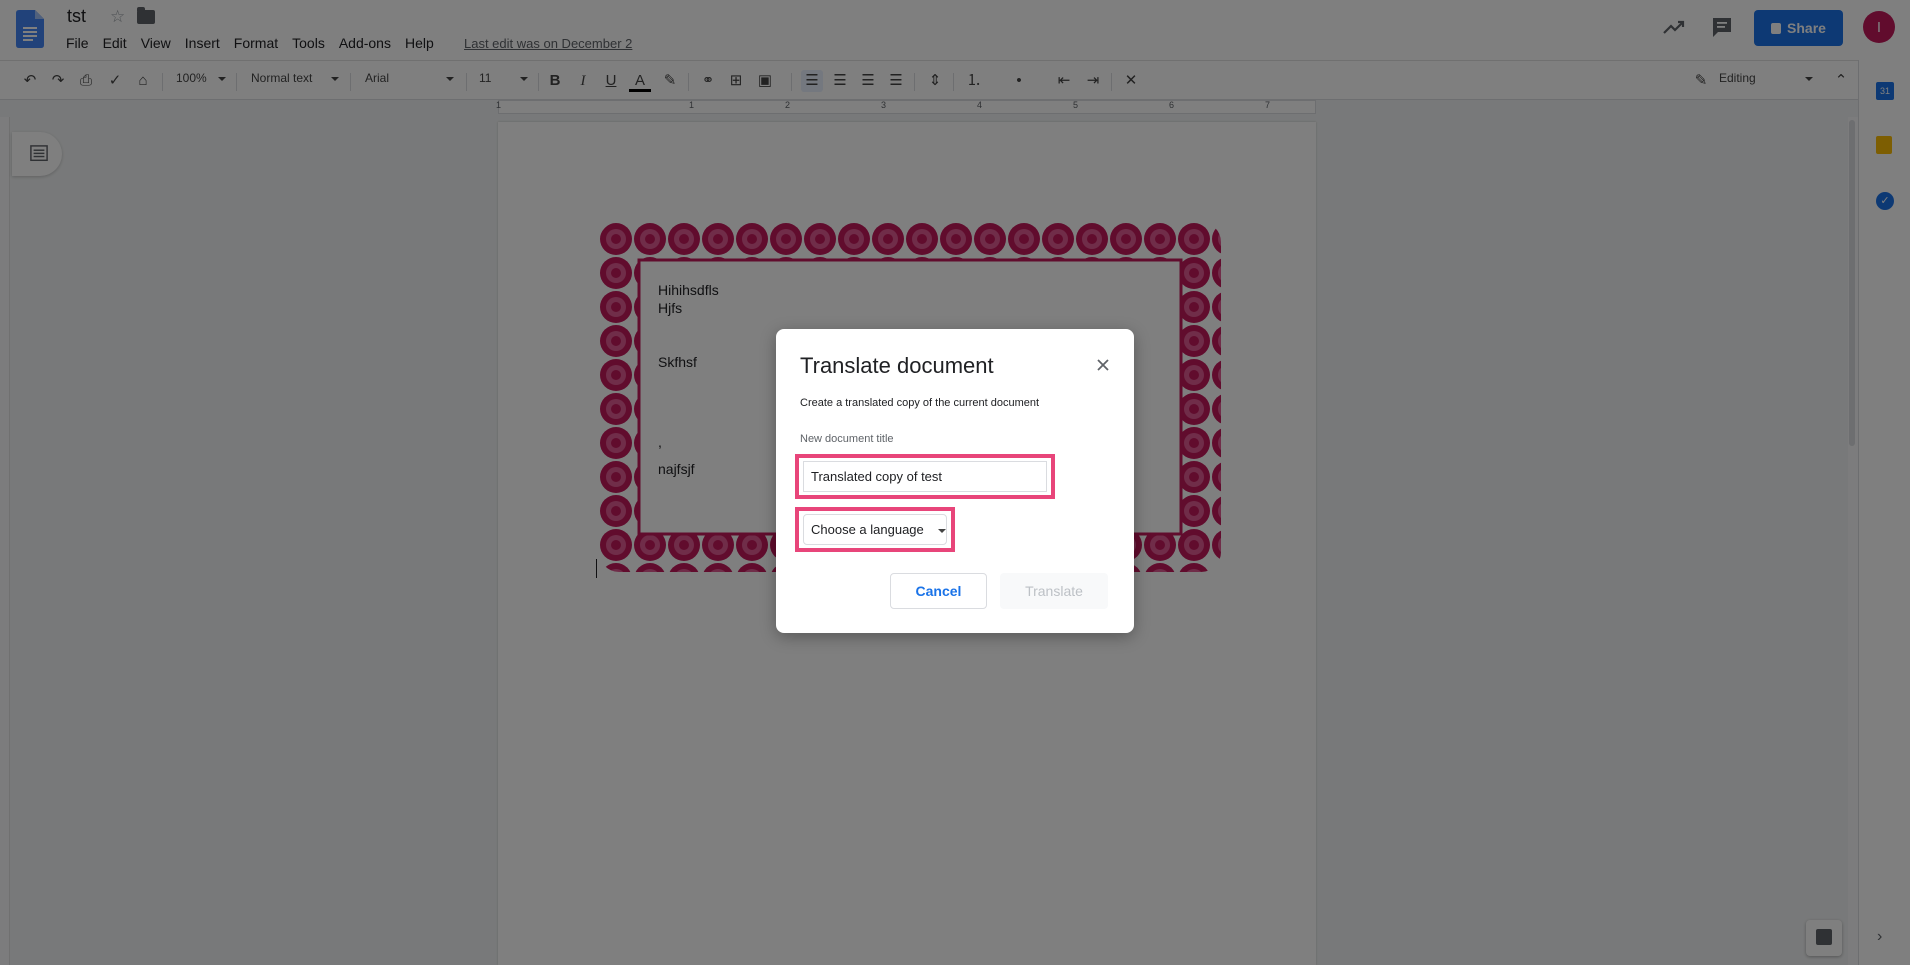  Describe the element at coordinates (938, 591) in the screenshot. I see `cancel-button: Cancel` at that location.